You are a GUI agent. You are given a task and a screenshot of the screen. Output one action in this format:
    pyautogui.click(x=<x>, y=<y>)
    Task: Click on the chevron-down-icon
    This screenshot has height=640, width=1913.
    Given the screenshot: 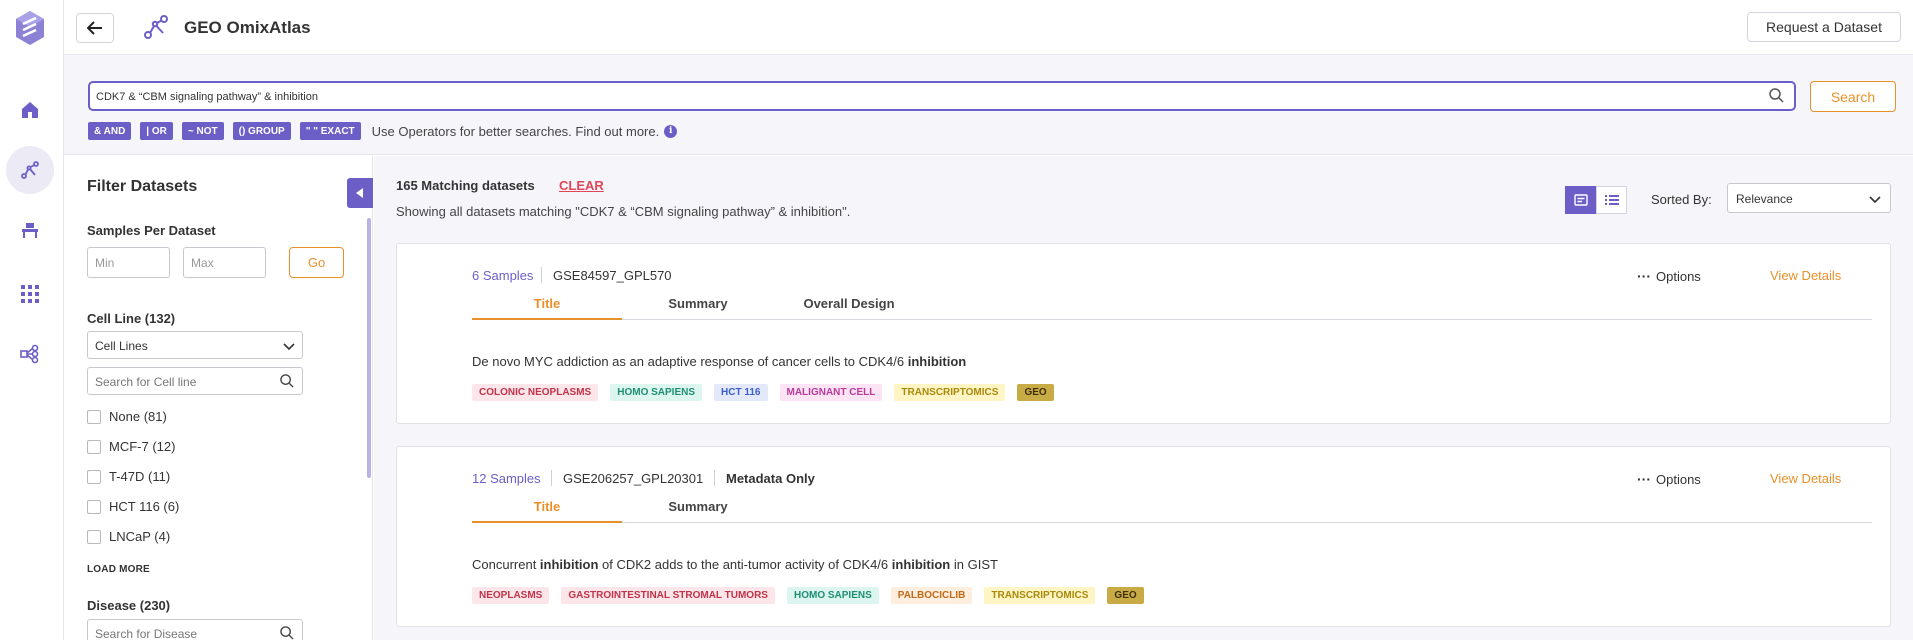 What is the action you would take?
    pyautogui.click(x=1875, y=200)
    